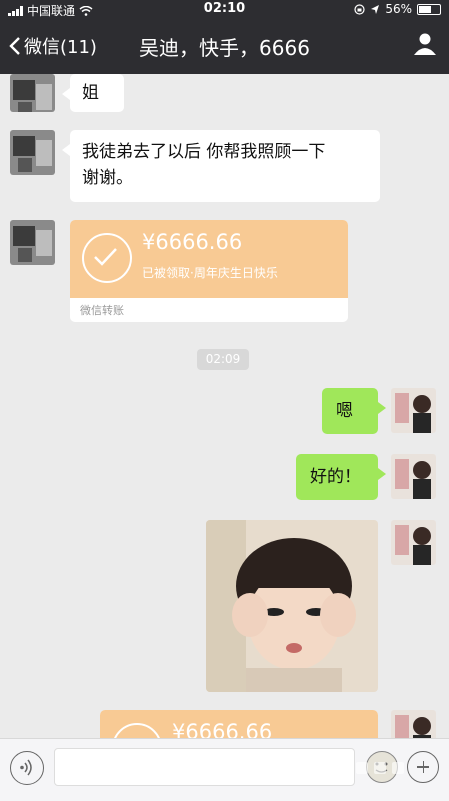  I want to click on chat-info-button, so click(425, 46).